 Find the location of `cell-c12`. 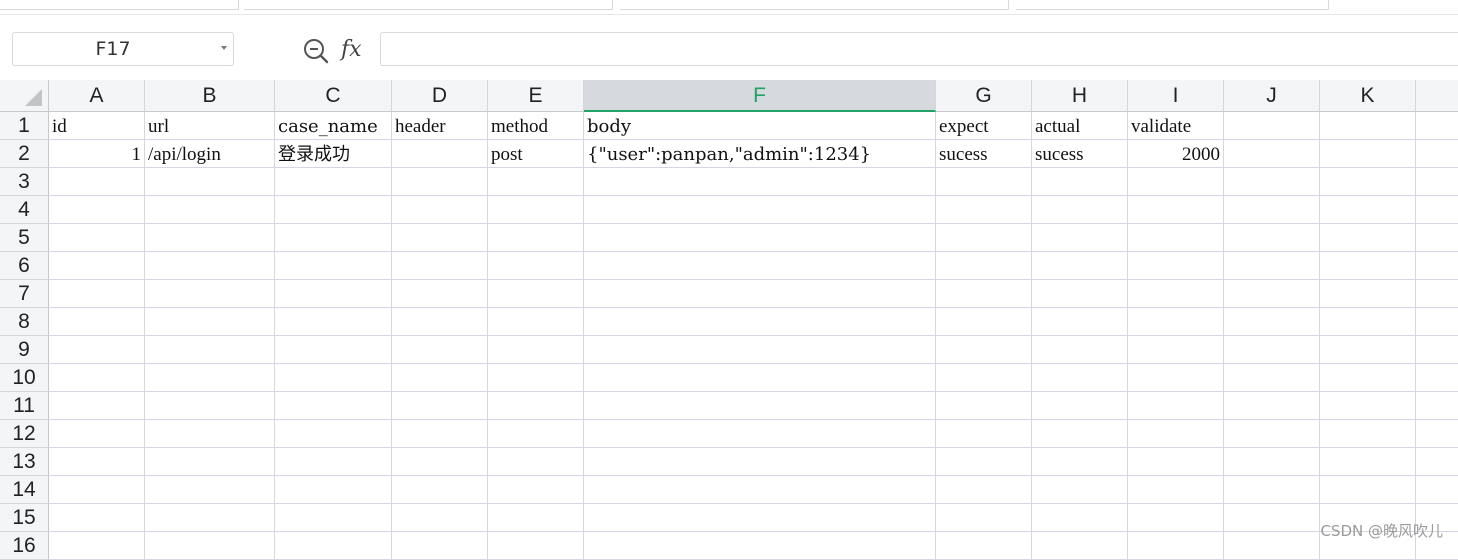

cell-c12 is located at coordinates (333, 434).